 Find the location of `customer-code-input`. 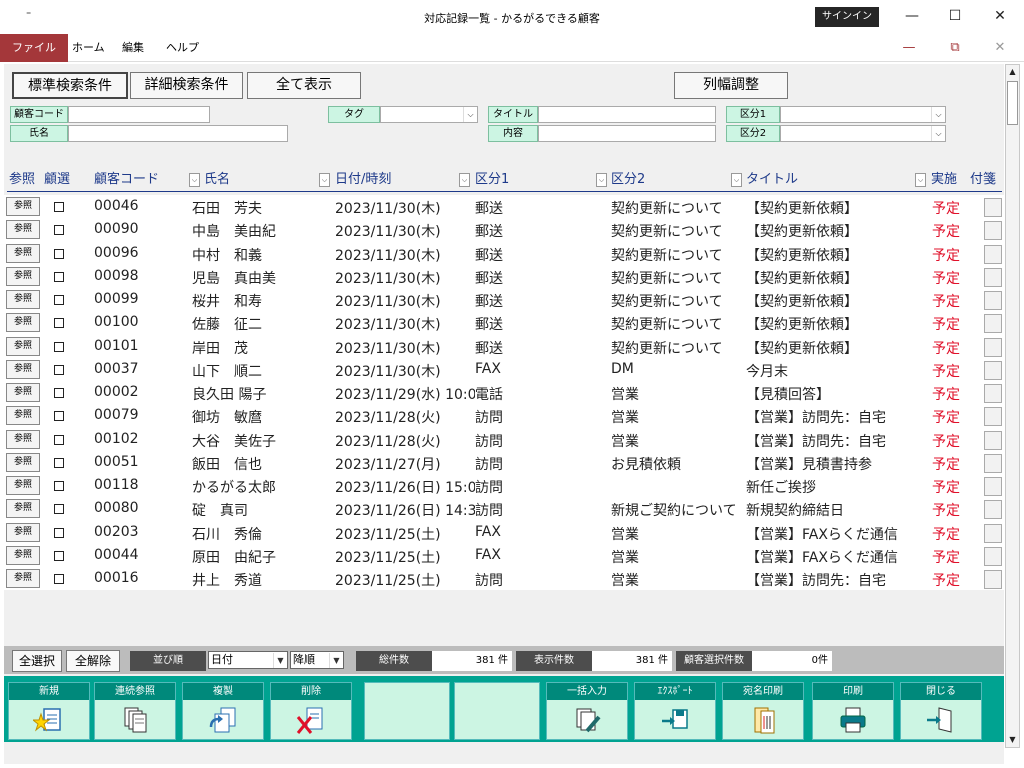

customer-code-input is located at coordinates (139, 114).